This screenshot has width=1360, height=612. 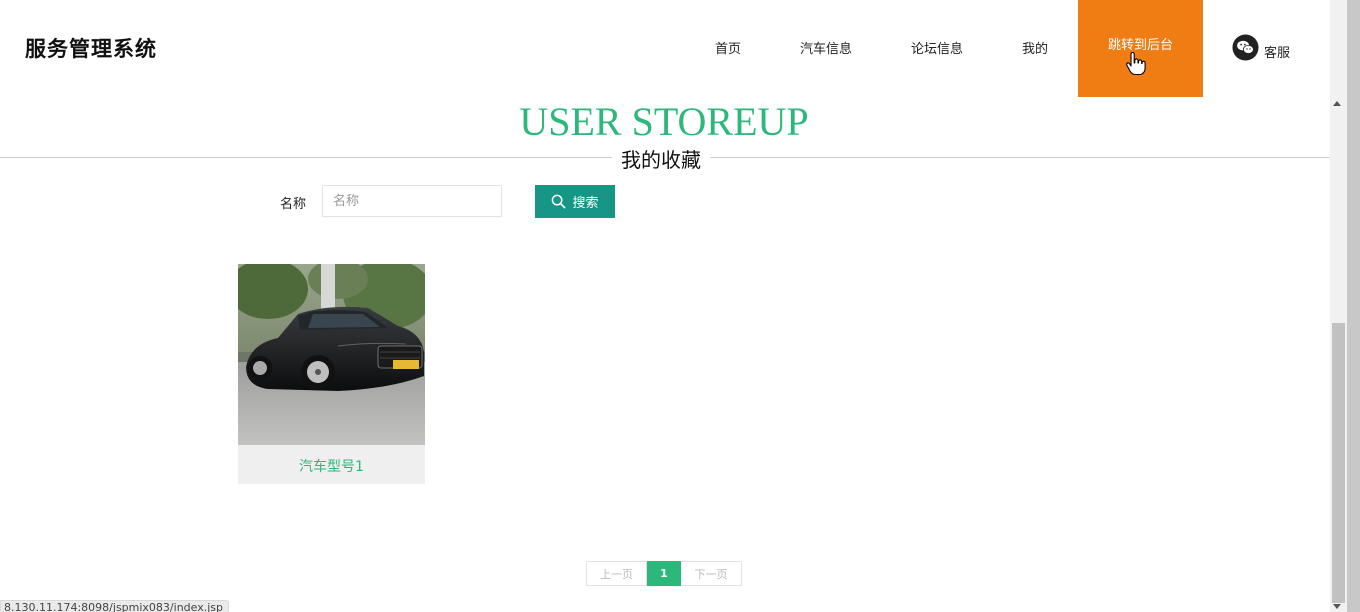 I want to click on nav-item-car-info: 汽车信息, so click(x=826, y=47).